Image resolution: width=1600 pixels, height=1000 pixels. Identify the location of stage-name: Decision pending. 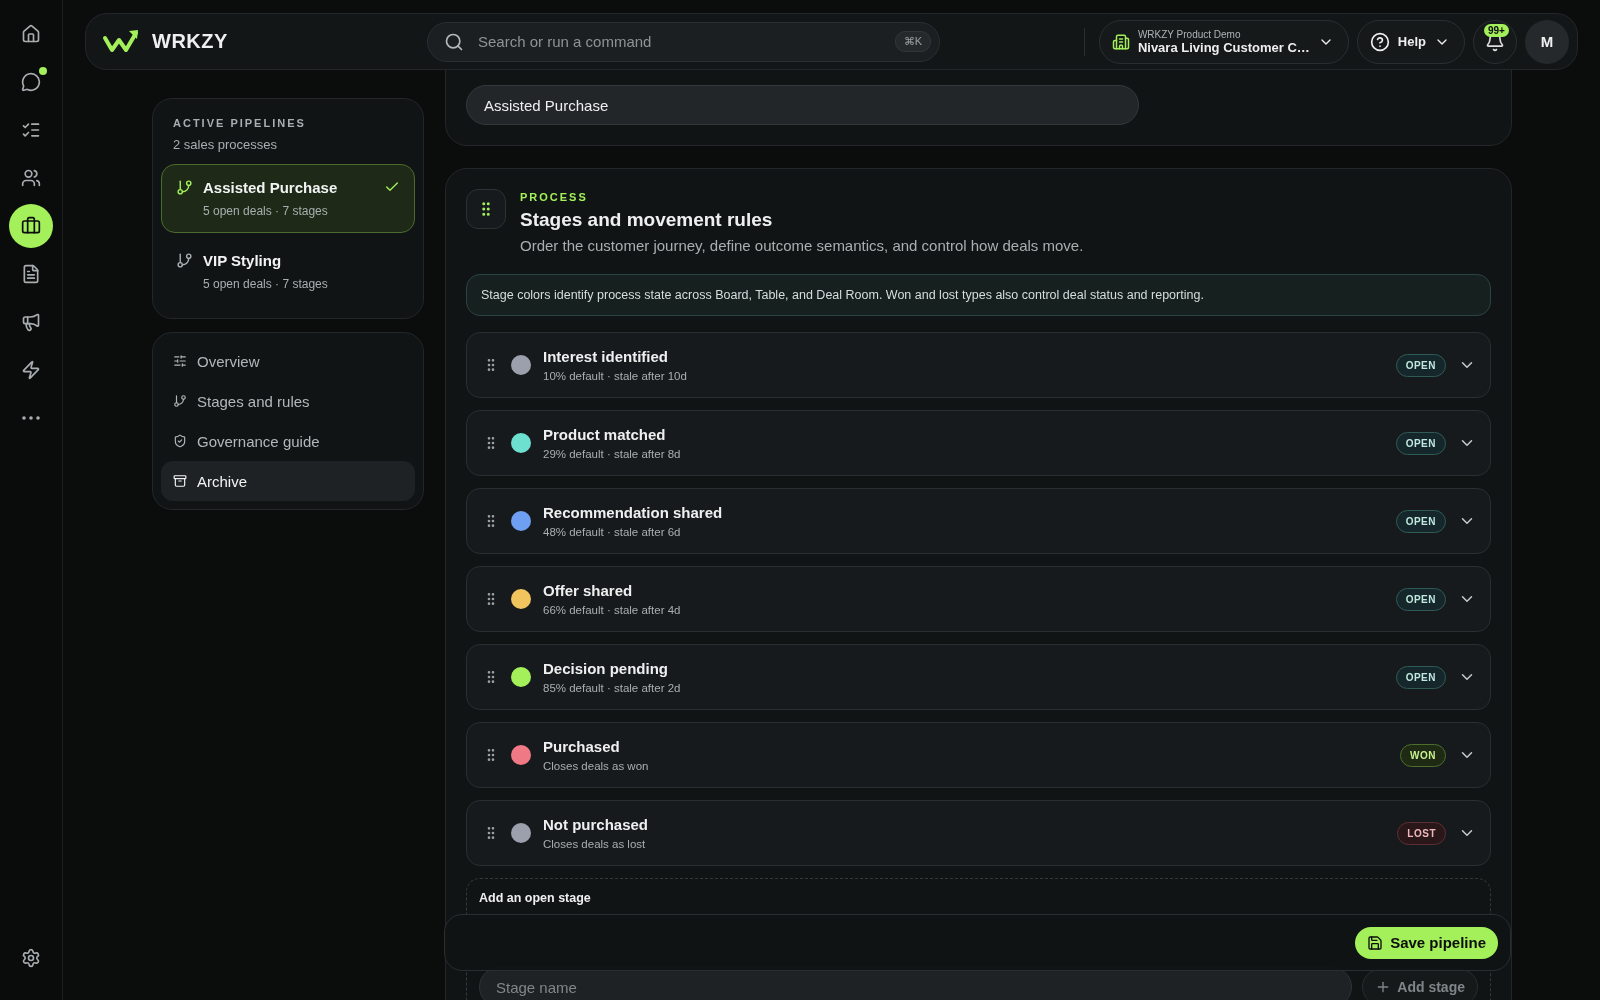
(606, 668).